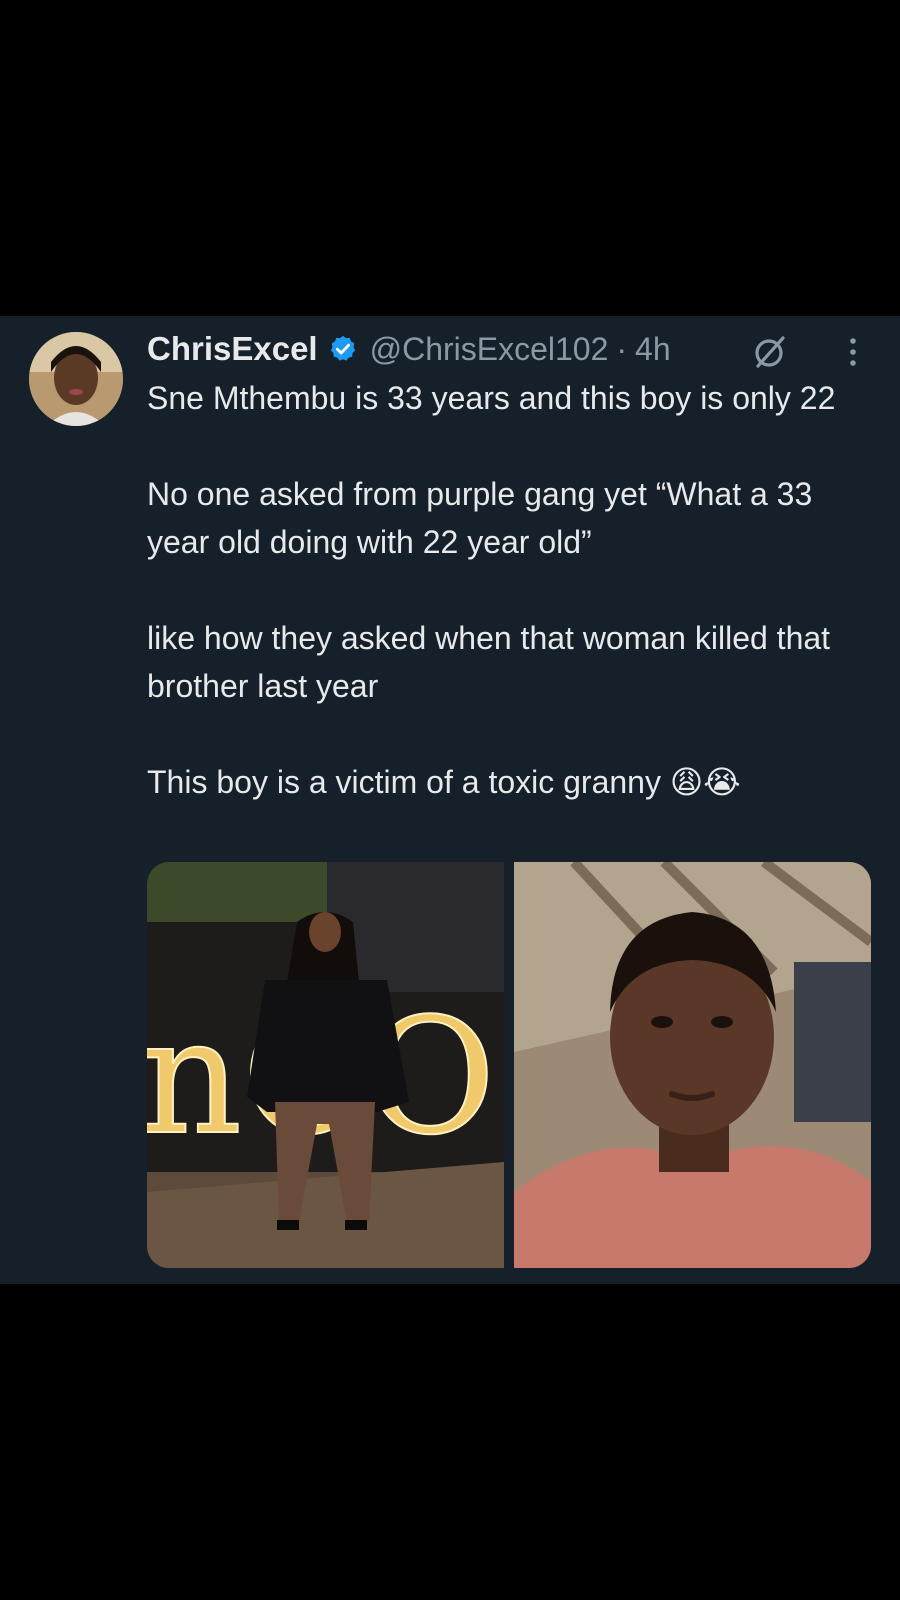 The height and width of the screenshot is (1600, 900). I want to click on author-handle: @ChrisExcel102, so click(489, 349).